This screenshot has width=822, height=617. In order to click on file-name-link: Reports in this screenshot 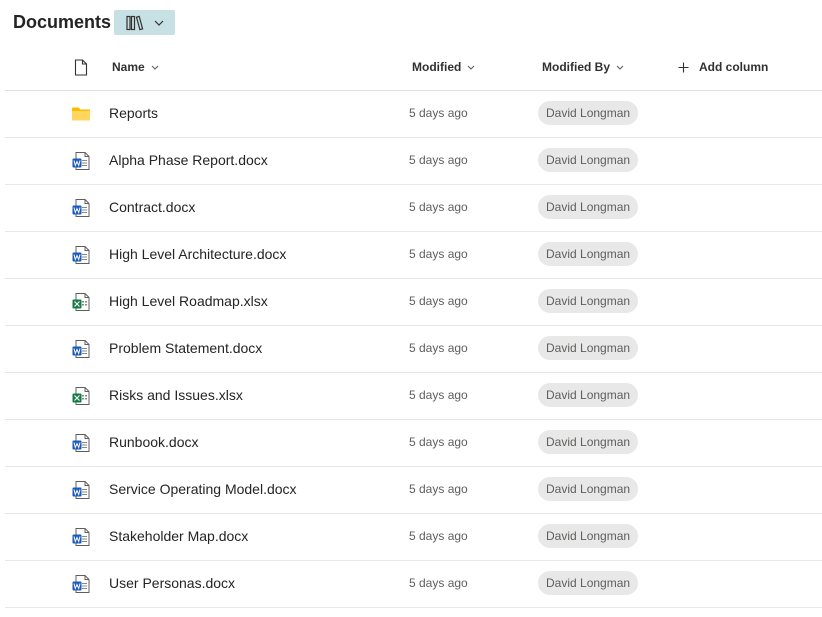, I will do `click(133, 113)`.